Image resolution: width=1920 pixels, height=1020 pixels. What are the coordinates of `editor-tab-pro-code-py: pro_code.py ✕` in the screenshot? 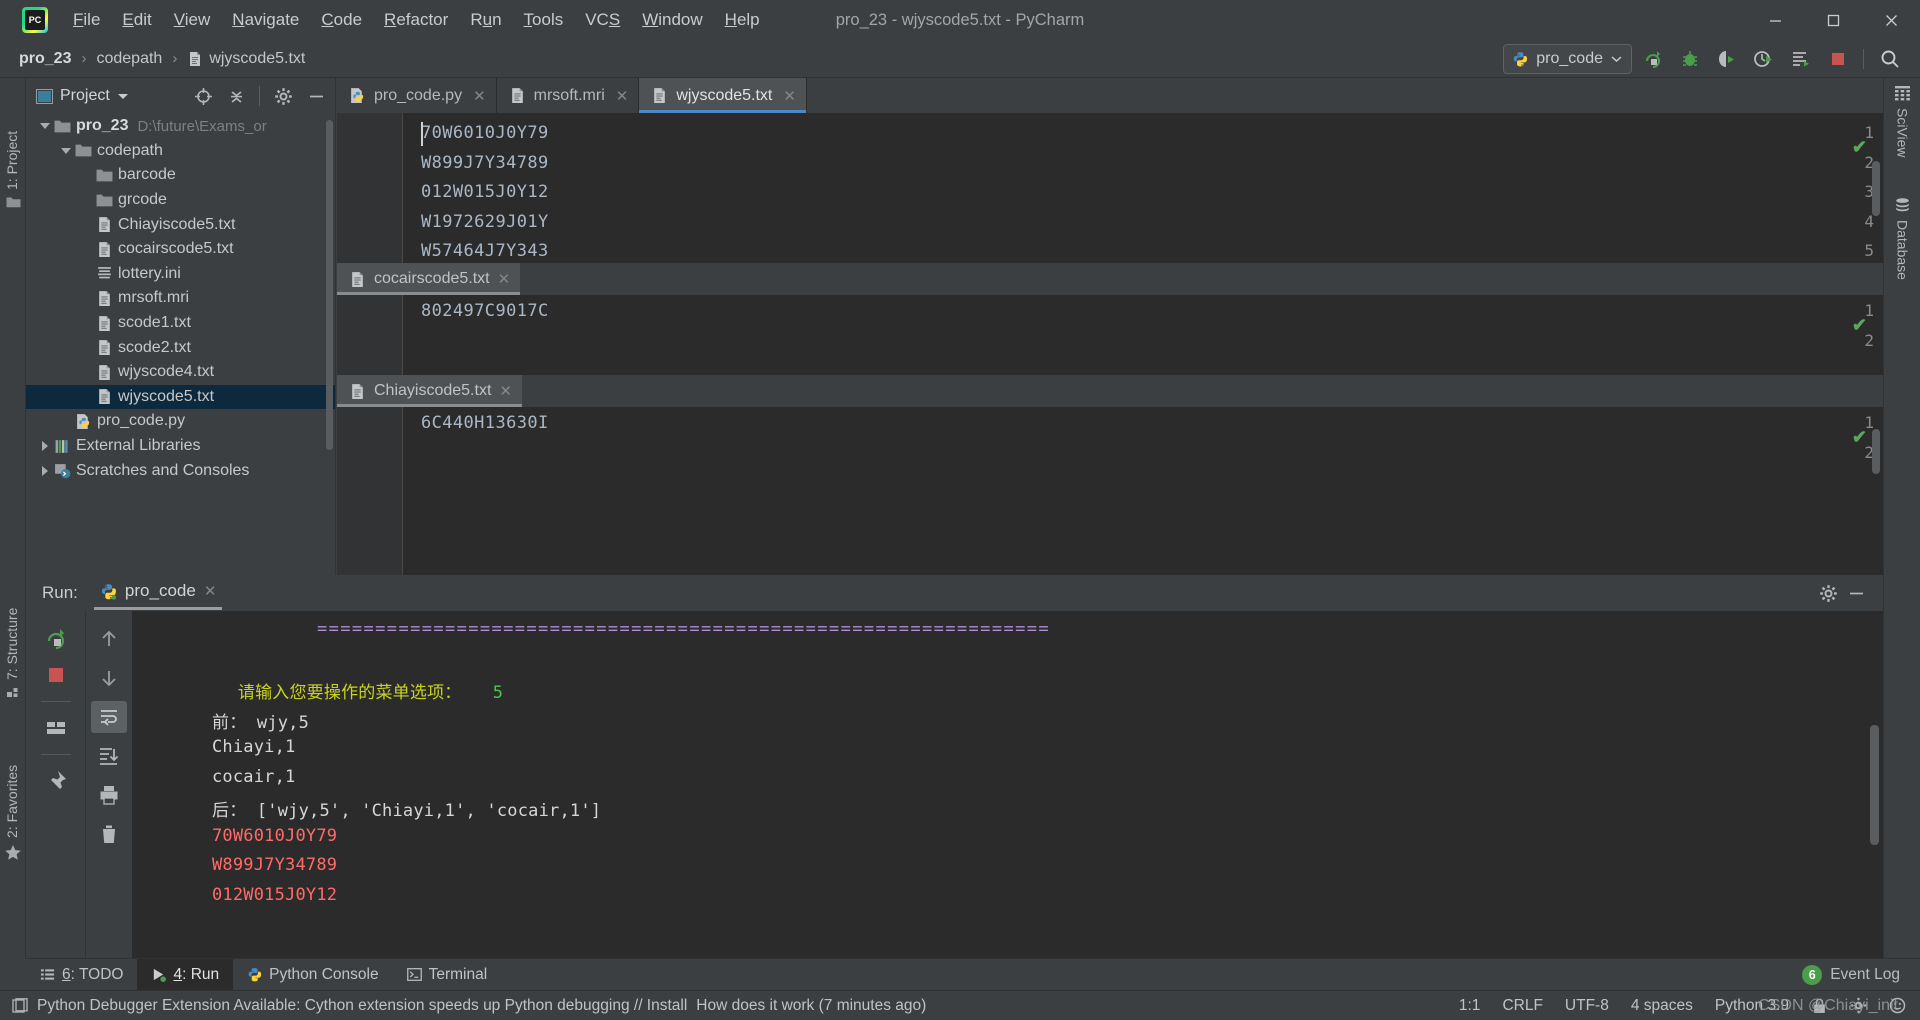 It's located at (417, 95).